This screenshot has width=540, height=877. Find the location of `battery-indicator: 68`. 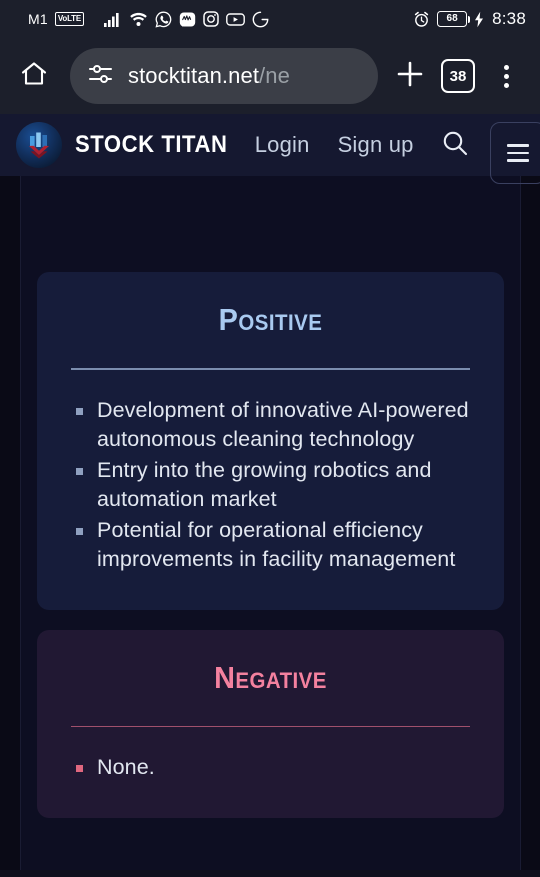

battery-indicator: 68 is located at coordinates (454, 19).